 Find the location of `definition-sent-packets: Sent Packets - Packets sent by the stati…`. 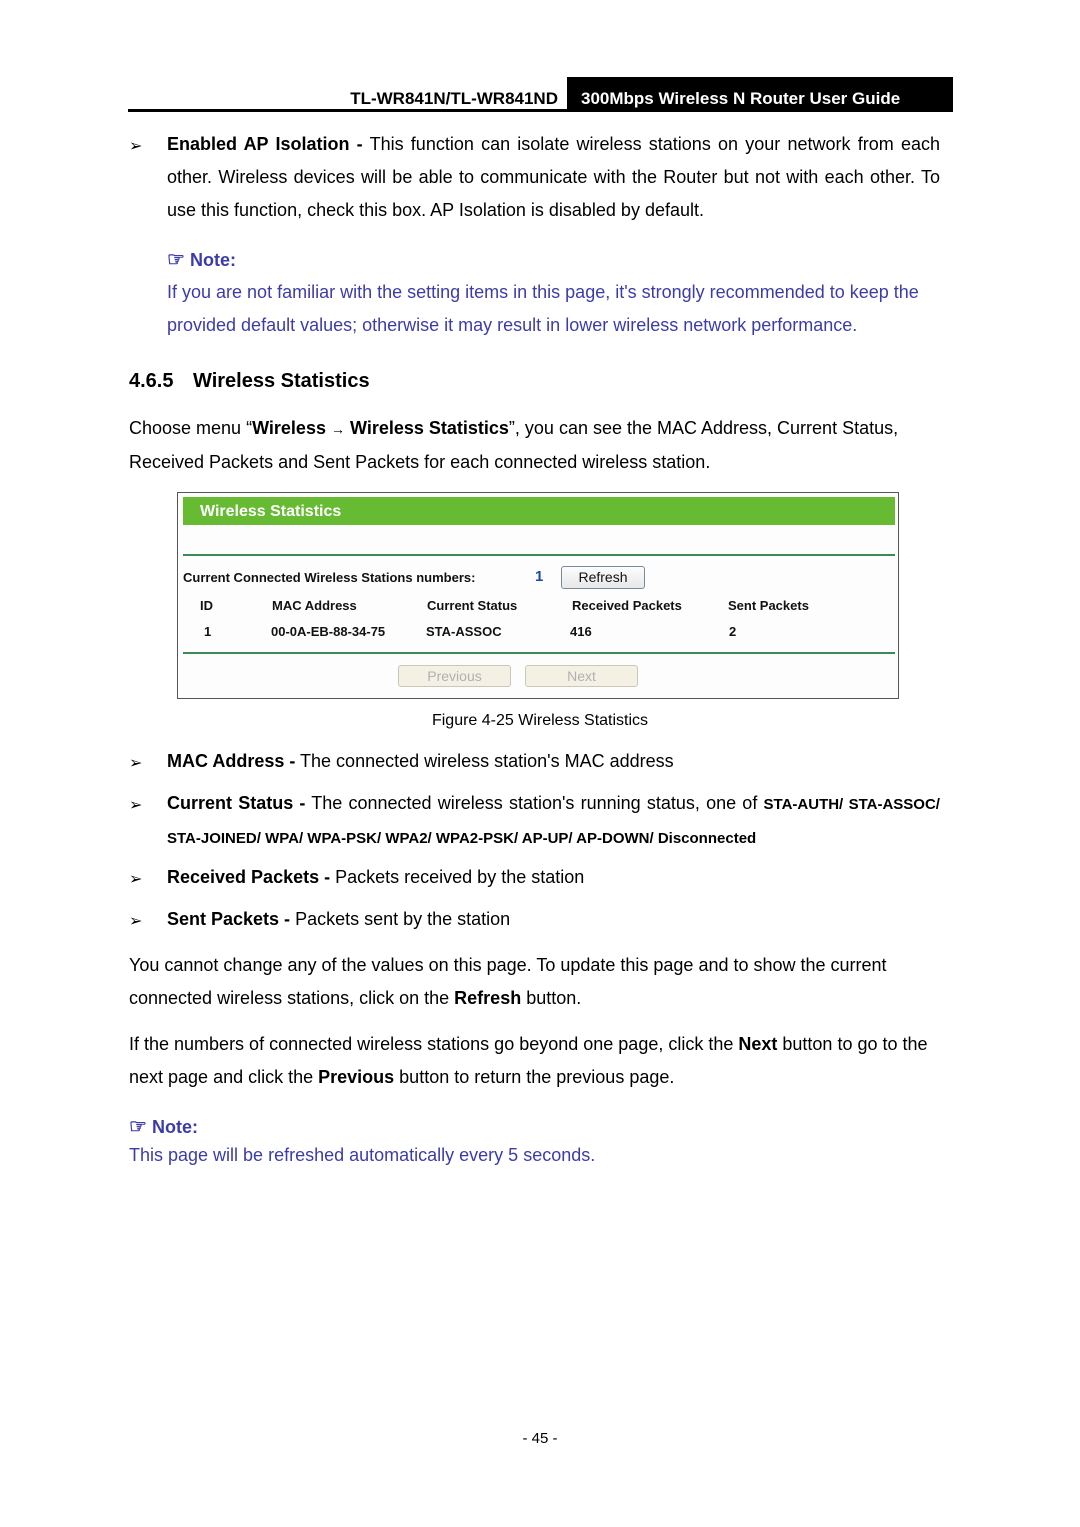

definition-sent-packets: Sent Packets - Packets sent by the stati… is located at coordinates (553, 919).